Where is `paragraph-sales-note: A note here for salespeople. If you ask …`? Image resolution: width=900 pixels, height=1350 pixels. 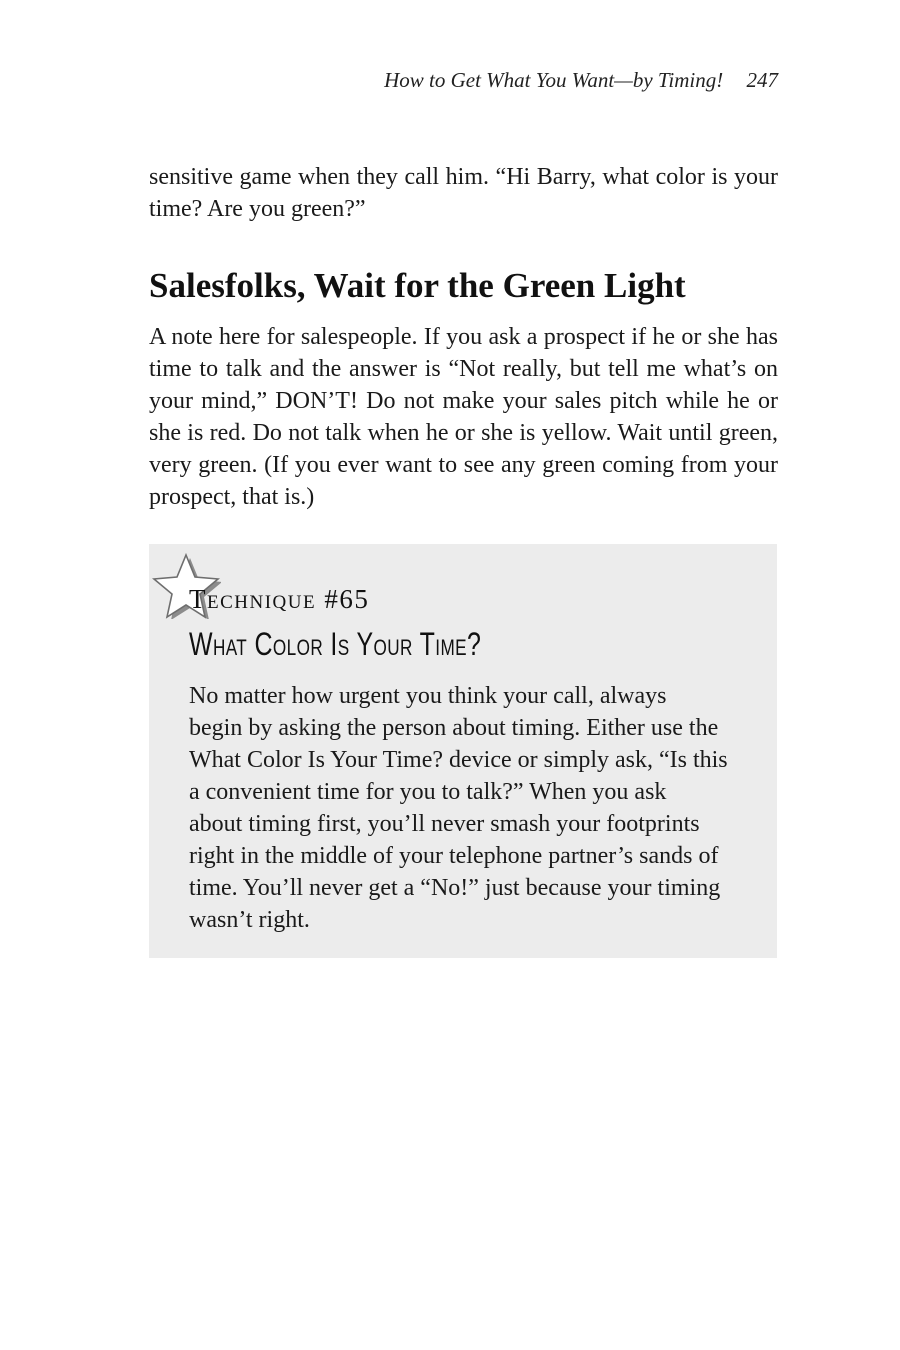
paragraph-sales-note: A note here for salespeople. If you ask … is located at coordinates (463, 417).